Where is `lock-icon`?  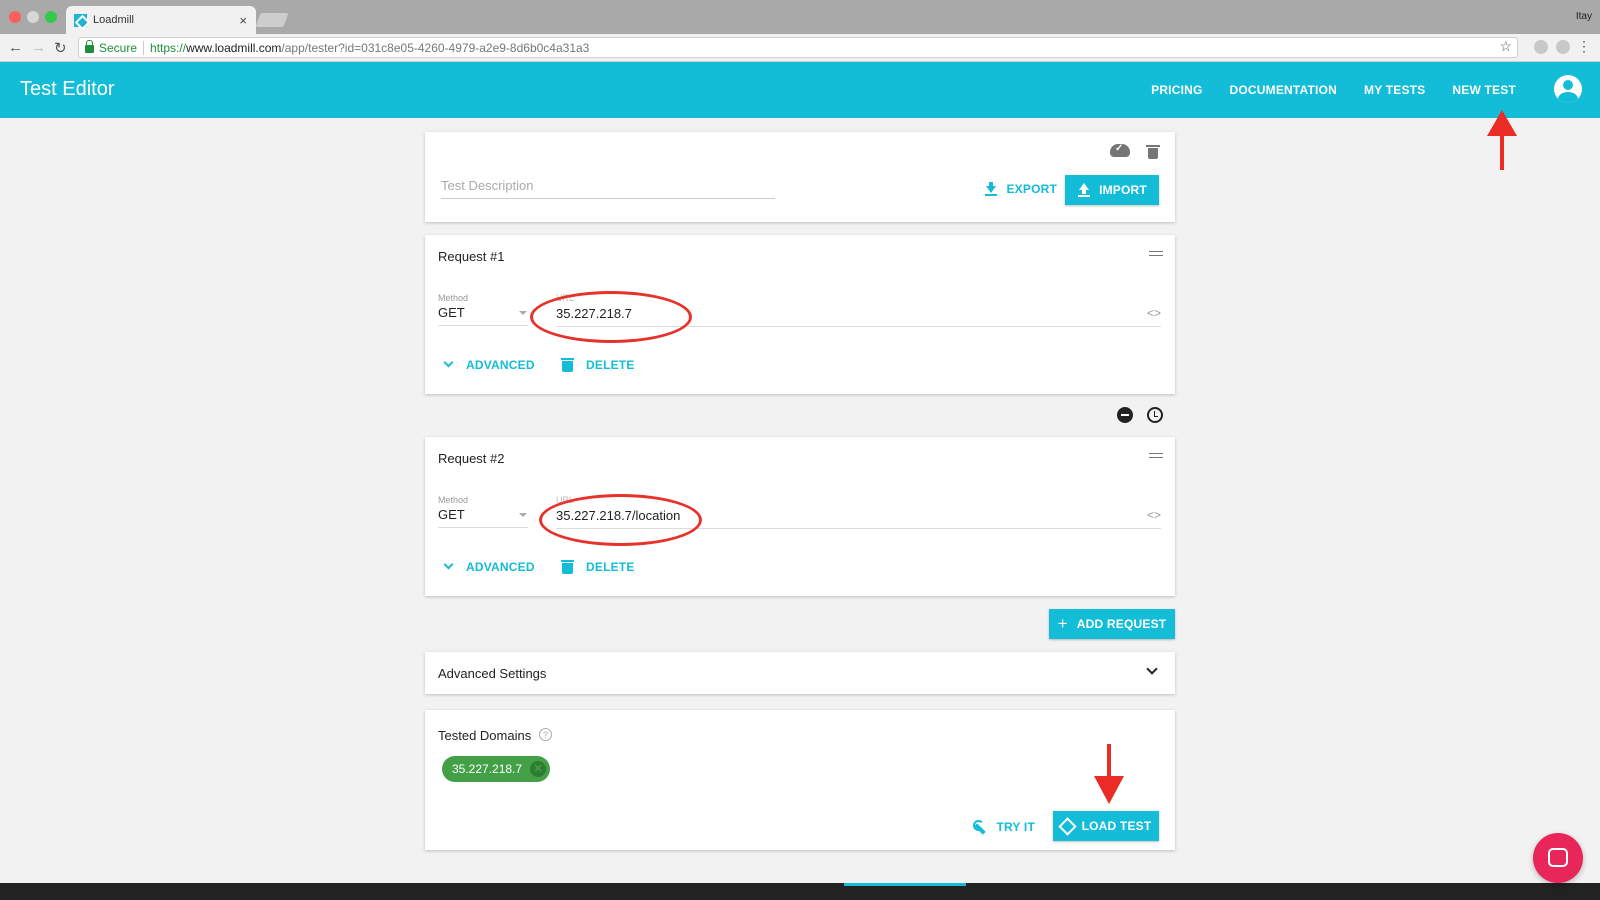
lock-icon is located at coordinates (89, 46).